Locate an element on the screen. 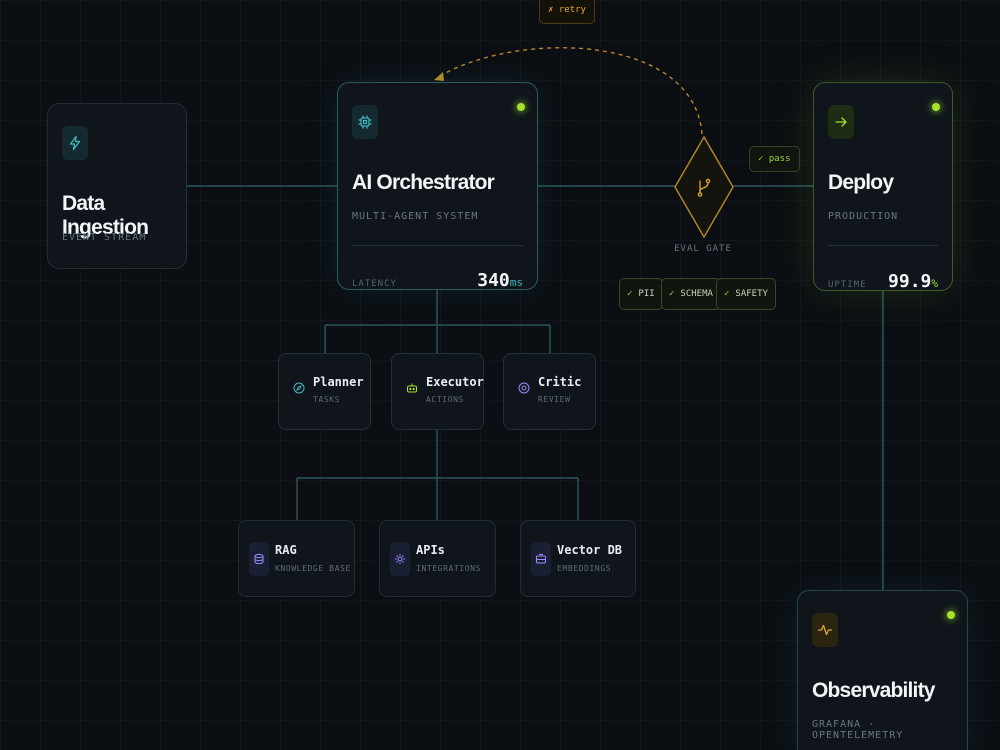 The width and height of the screenshot is (1000, 750). node-subtitle: MULTI-AGENT SYSTEM is located at coordinates (415, 216).